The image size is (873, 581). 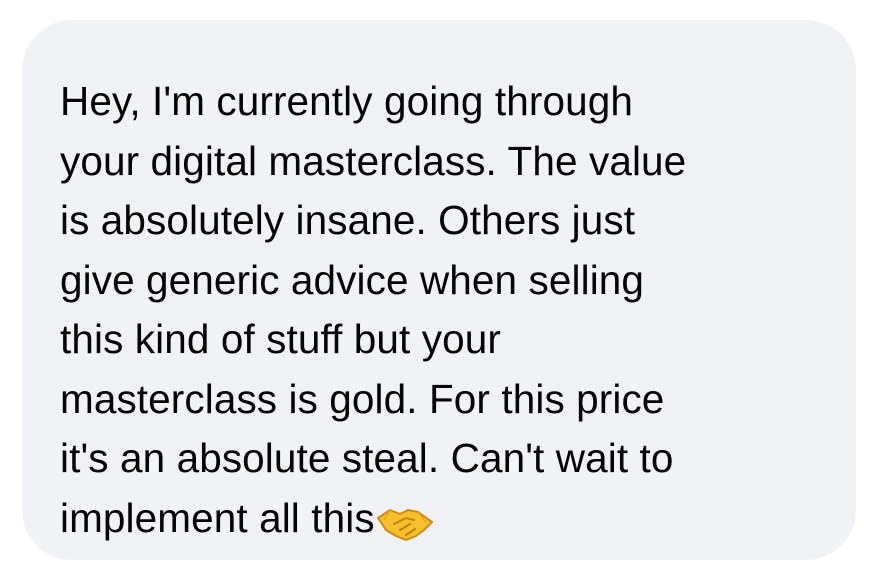 I want to click on message-line-text: implement all this, so click(x=217, y=517).